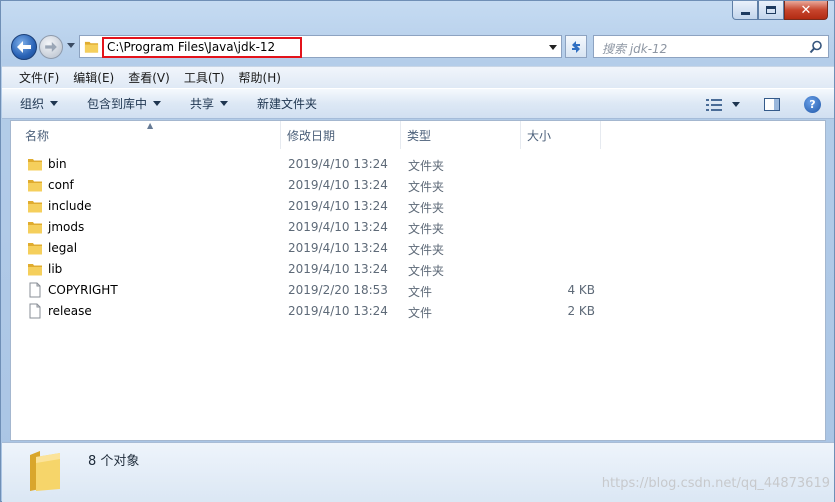  Describe the element at coordinates (57, 164) in the screenshot. I see `file-name: bin` at that location.